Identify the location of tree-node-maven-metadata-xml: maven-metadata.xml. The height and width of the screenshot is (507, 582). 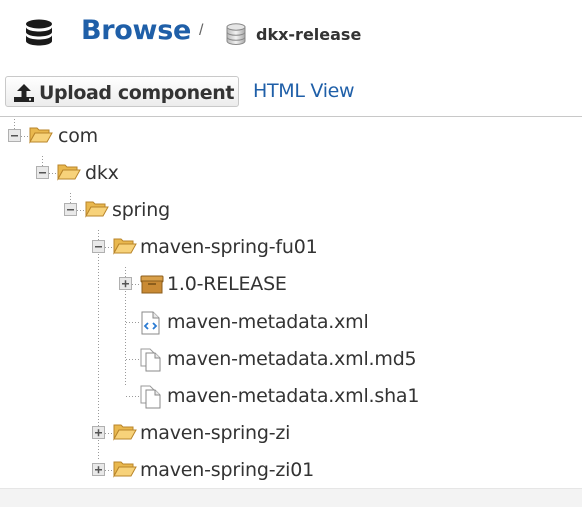
(190, 322).